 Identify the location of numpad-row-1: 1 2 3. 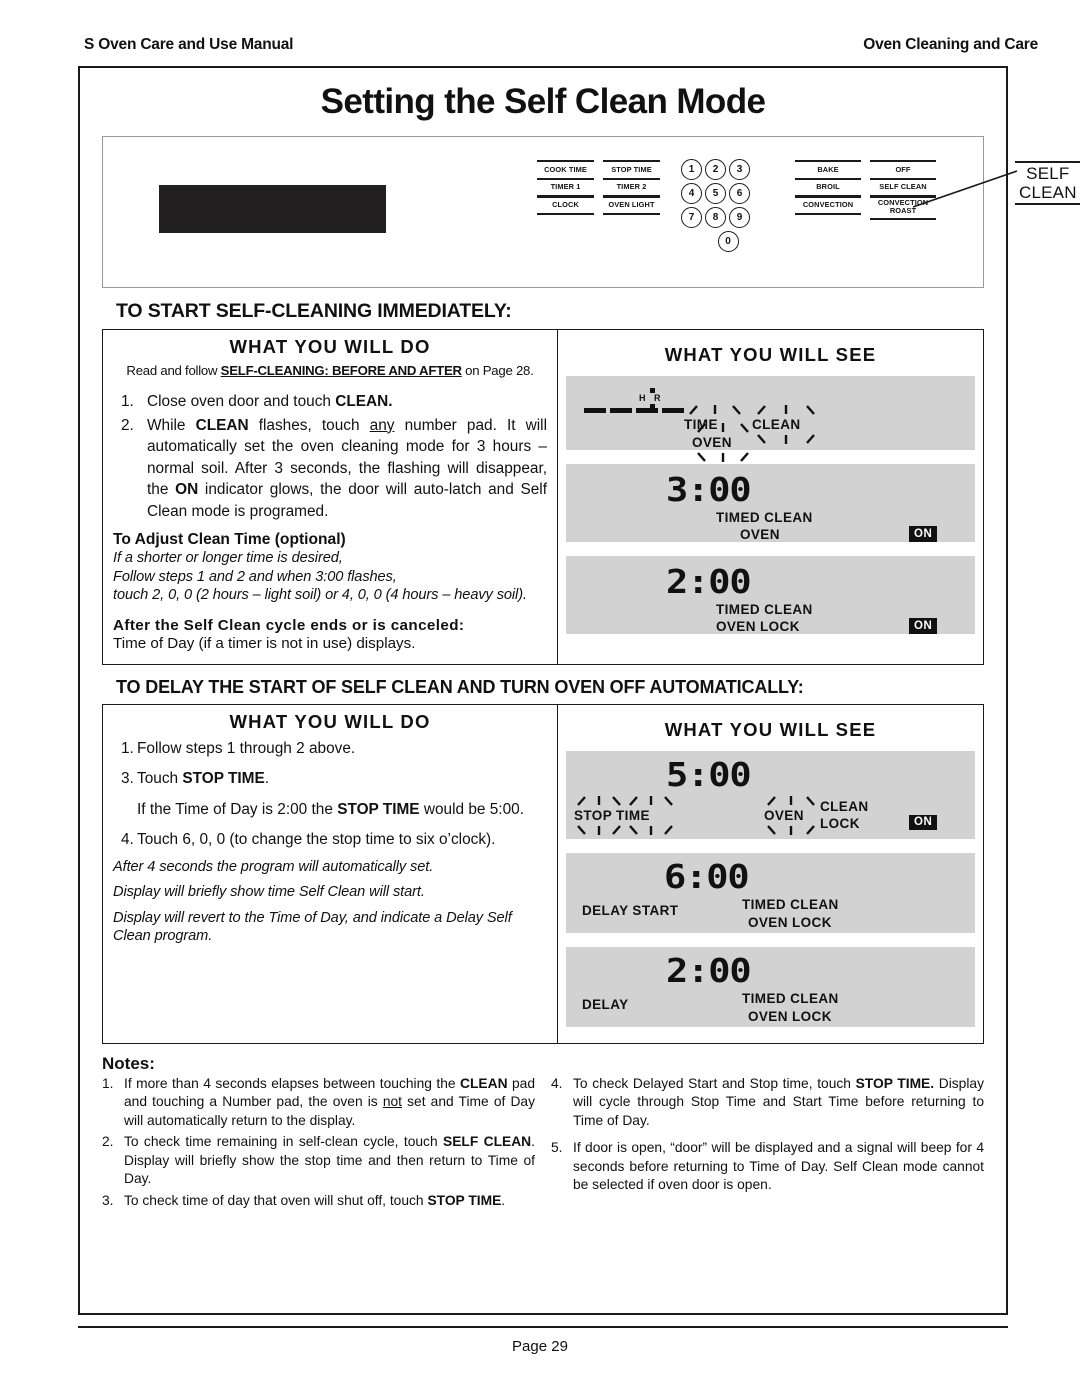
(718, 169).